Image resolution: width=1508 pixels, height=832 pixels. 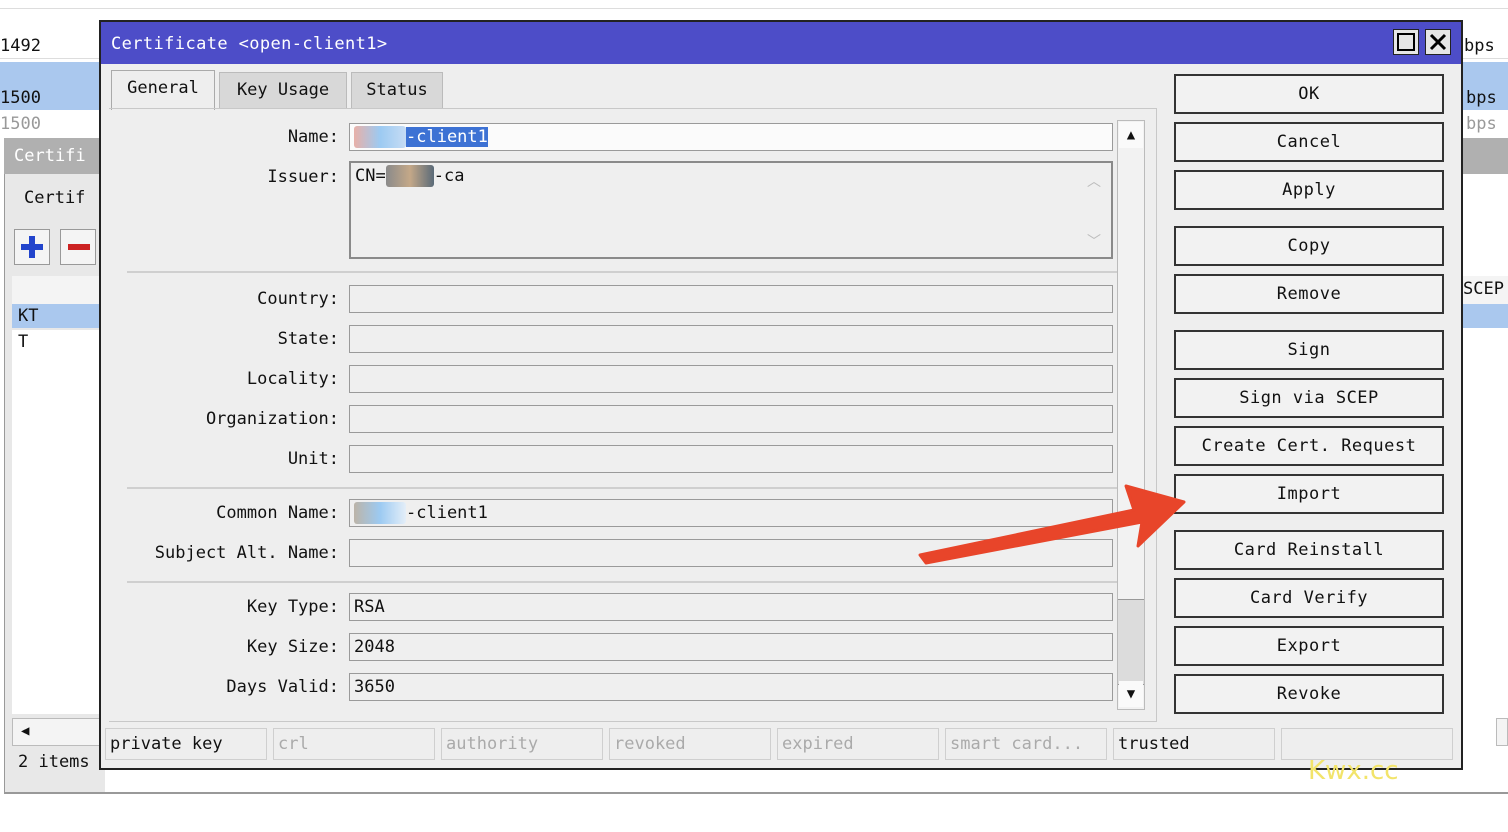 What do you see at coordinates (1353, 771) in the screenshot?
I see `watermark: Kwx.cc` at bounding box center [1353, 771].